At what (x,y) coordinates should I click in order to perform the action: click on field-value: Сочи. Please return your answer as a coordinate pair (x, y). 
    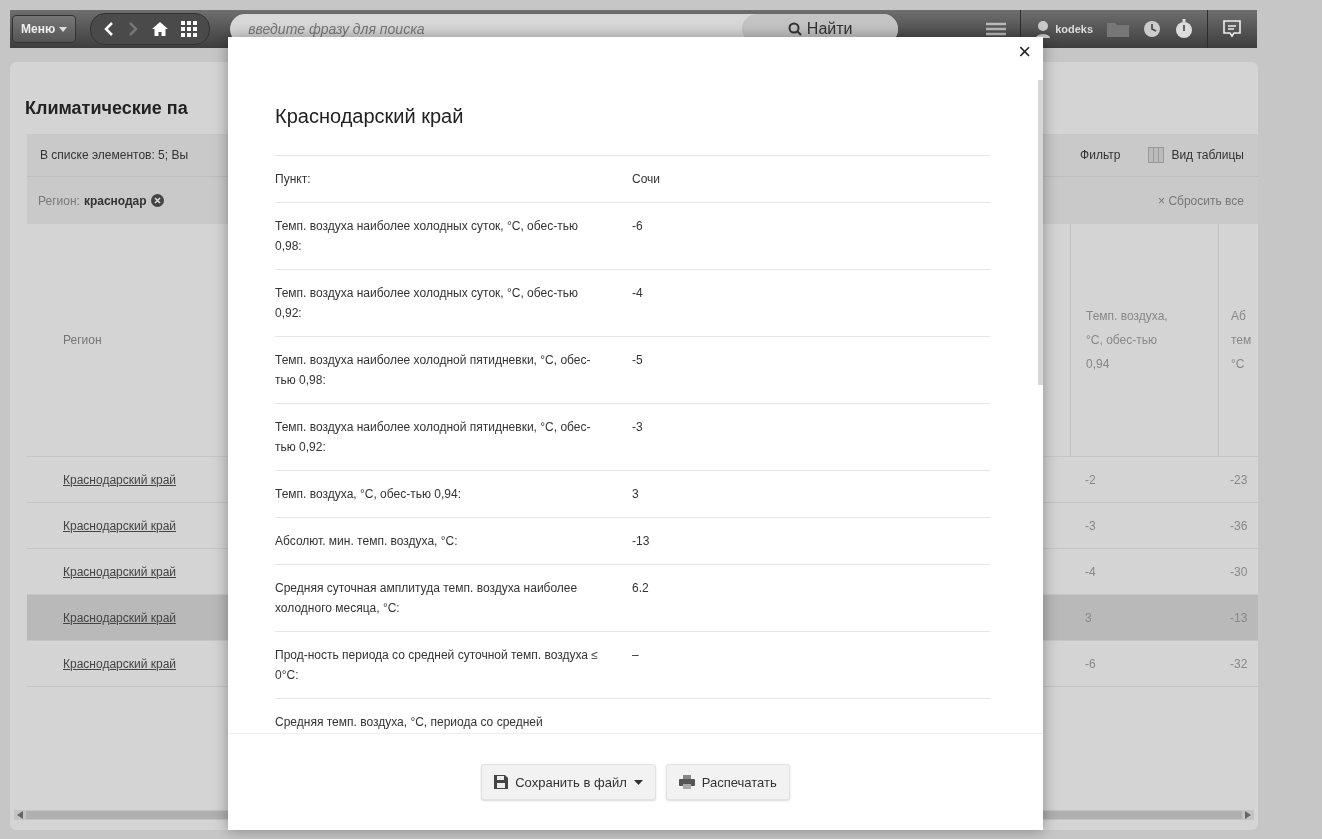
    Looking at the image, I should click on (646, 179).